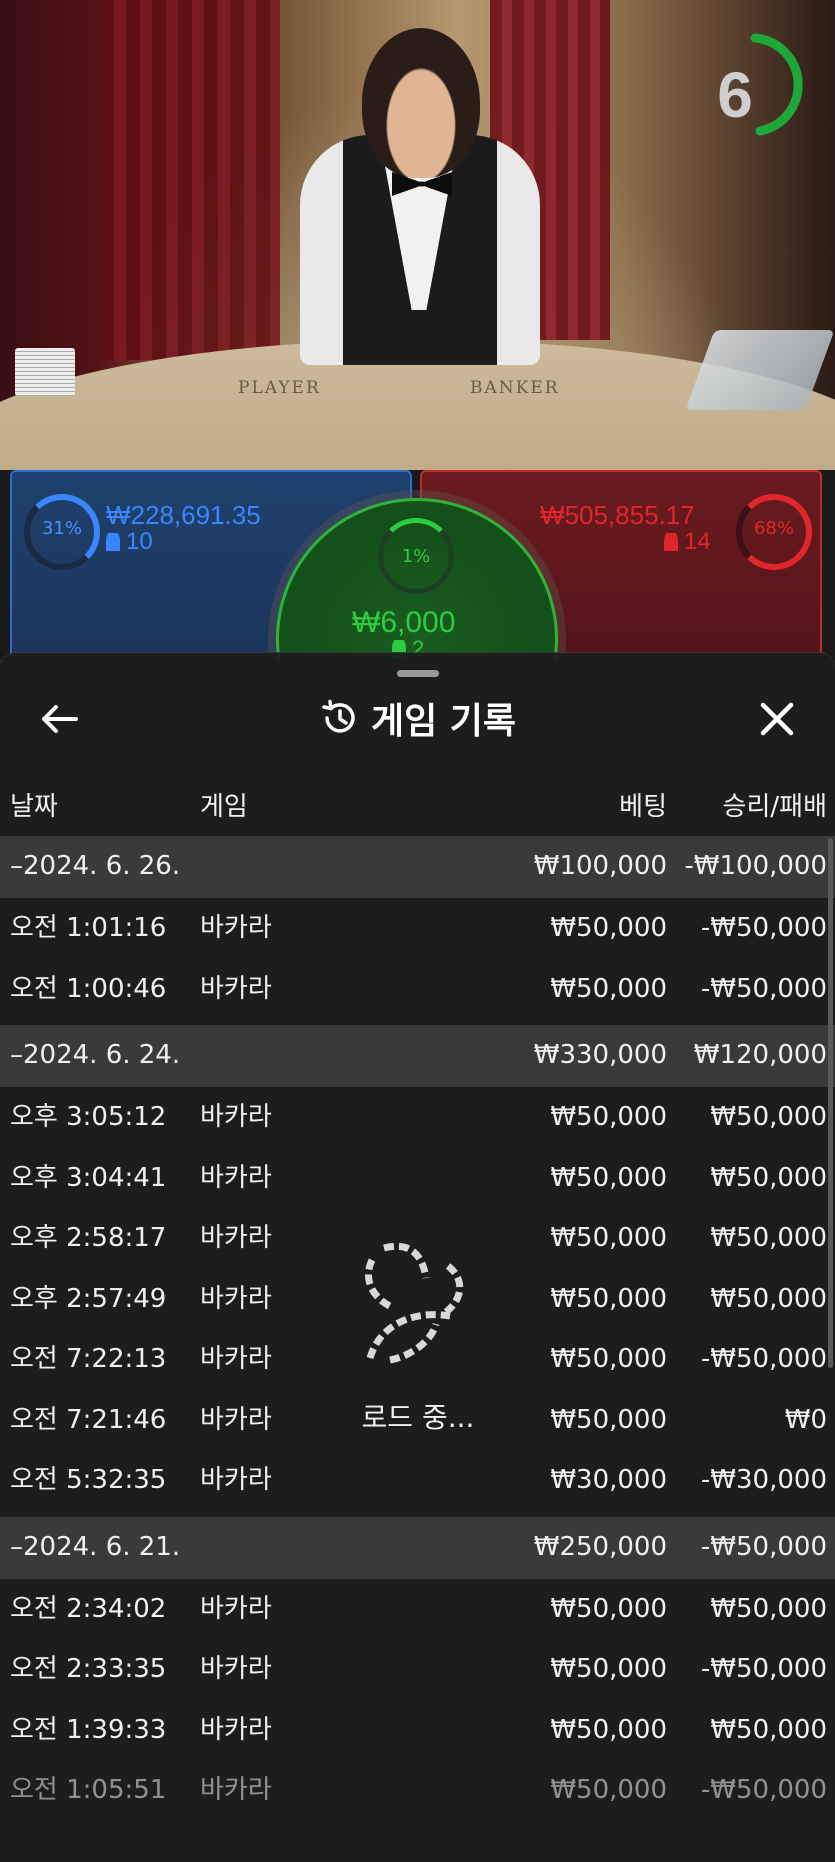 The height and width of the screenshot is (1862, 835). I want to click on history-row: 오전 5:32:35 바카라 ₩30,000 -₩30,000, so click(417, 1480).